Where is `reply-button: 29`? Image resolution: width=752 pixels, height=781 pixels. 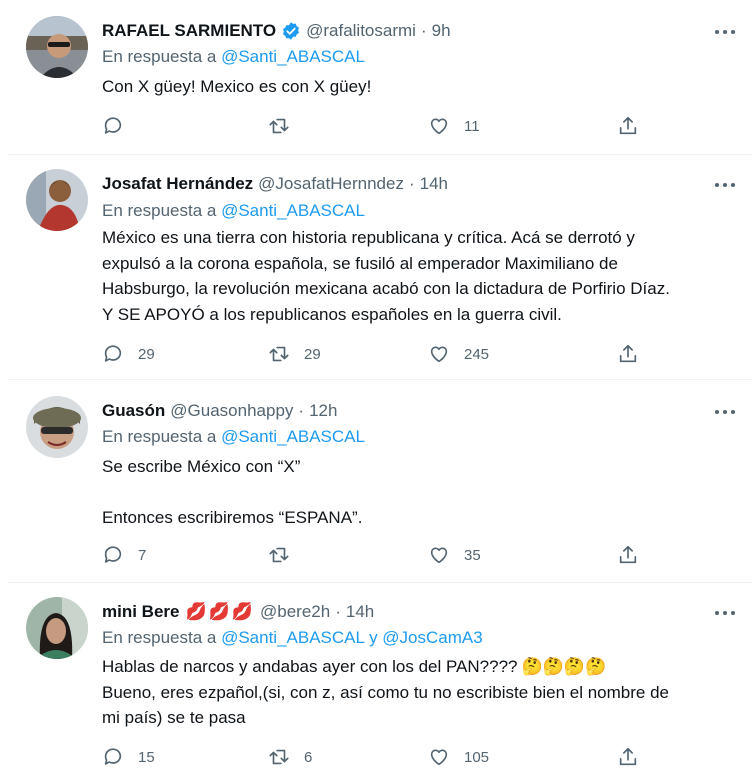
reply-button: 29 is located at coordinates (128, 354).